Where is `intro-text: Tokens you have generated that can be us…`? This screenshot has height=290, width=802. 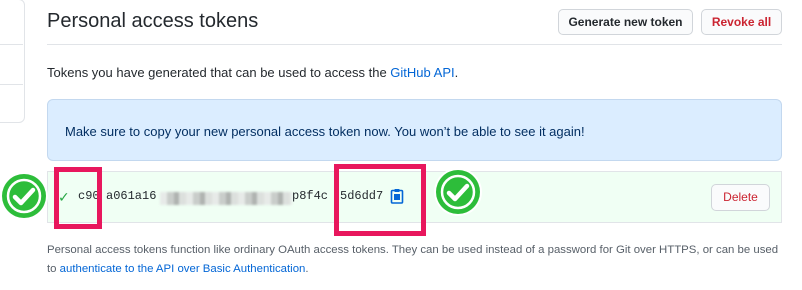
intro-text: Tokens you have generated that can be us… is located at coordinates (252, 72).